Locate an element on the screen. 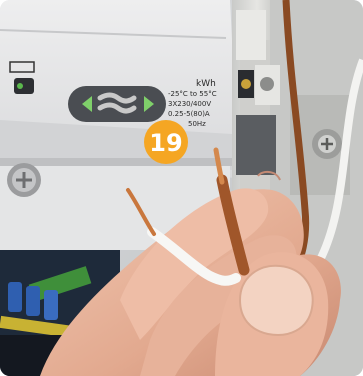 This screenshot has width=363, height=376. meter-frequency: 50Hz is located at coordinates (197, 124).